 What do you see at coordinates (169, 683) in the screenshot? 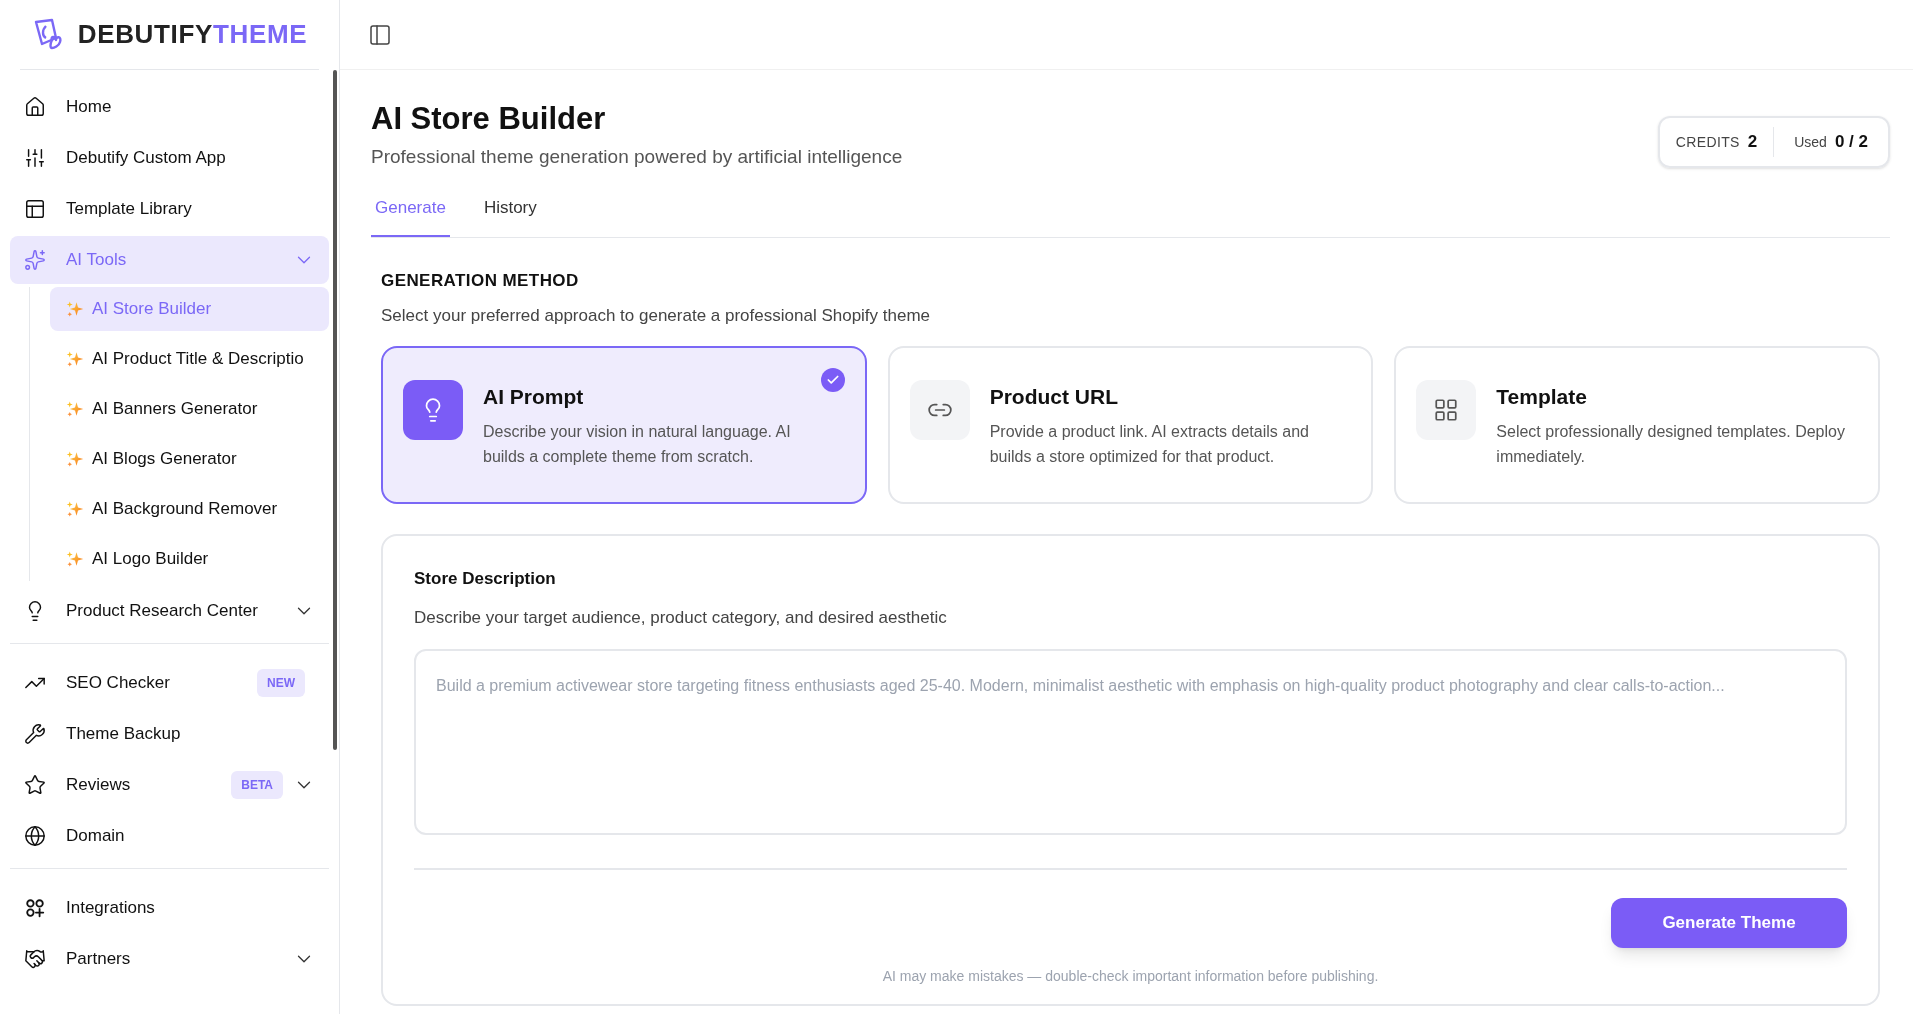
I see `sidebar-item: SEO Checker NEW` at bounding box center [169, 683].